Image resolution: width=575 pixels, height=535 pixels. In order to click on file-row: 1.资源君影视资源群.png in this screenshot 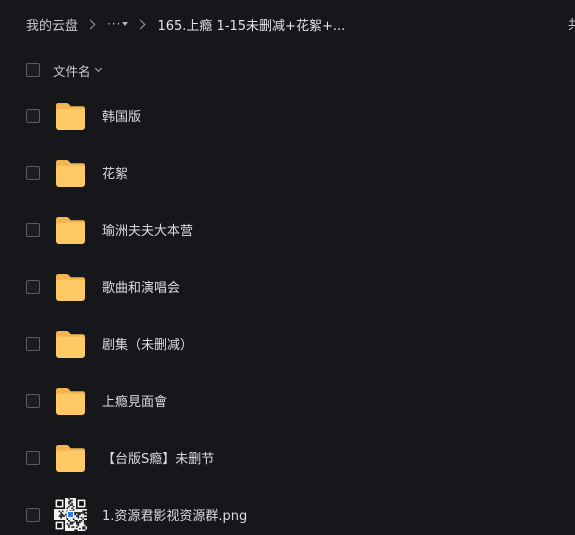, I will do `click(287, 510)`.